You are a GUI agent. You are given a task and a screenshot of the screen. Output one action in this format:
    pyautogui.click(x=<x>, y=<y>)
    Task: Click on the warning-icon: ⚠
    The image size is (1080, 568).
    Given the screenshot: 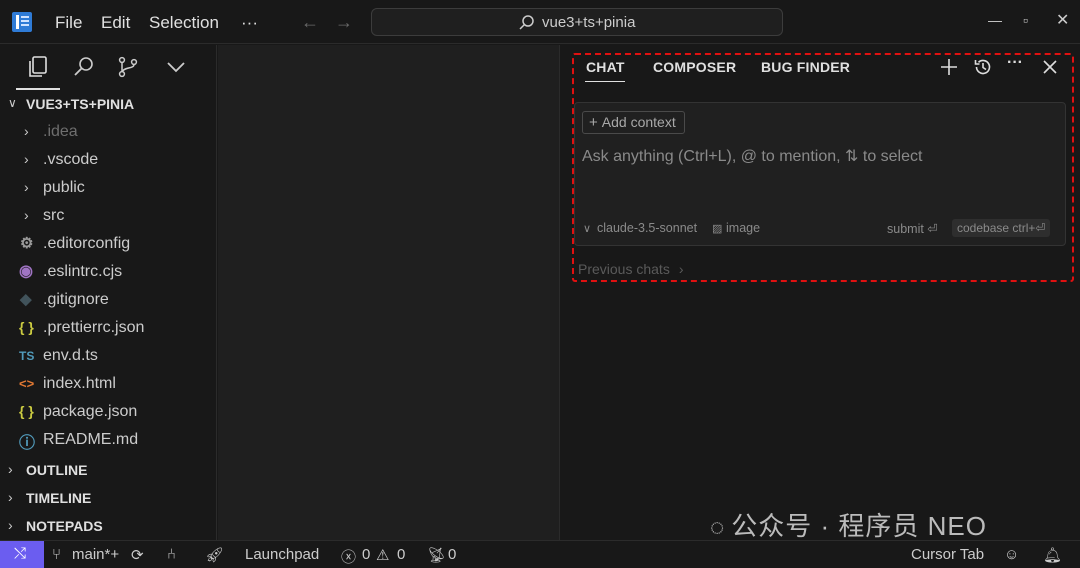 What is the action you would take?
    pyautogui.click(x=383, y=555)
    